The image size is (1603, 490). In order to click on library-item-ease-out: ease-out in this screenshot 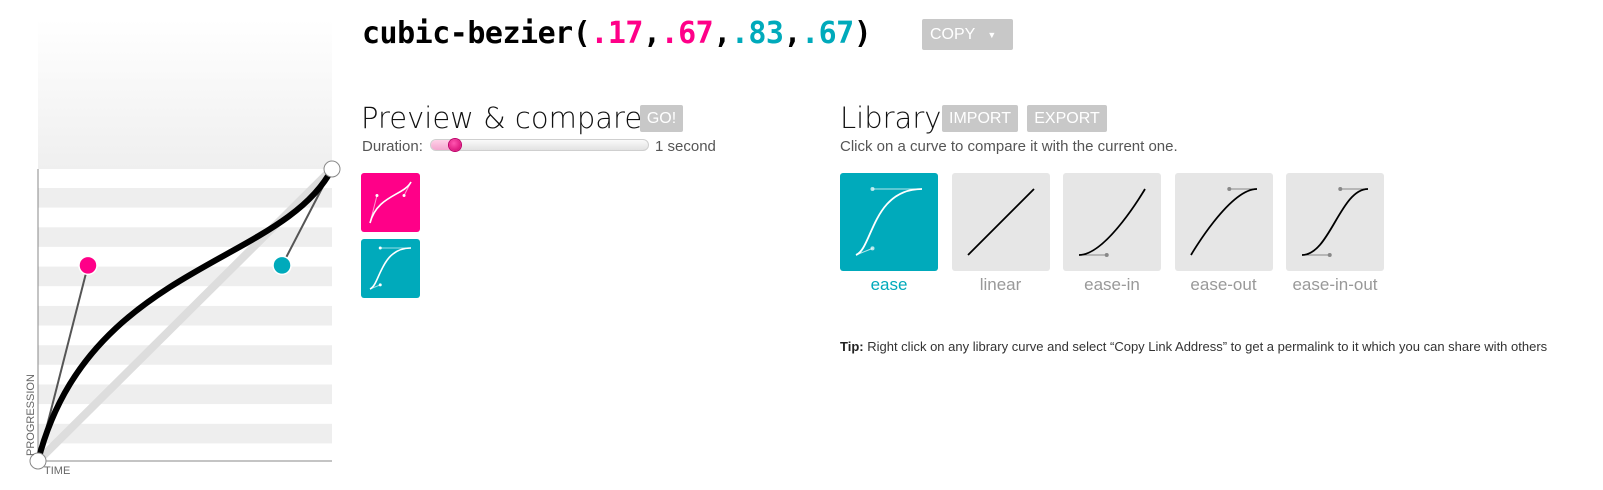, I will do `click(1223, 234)`.